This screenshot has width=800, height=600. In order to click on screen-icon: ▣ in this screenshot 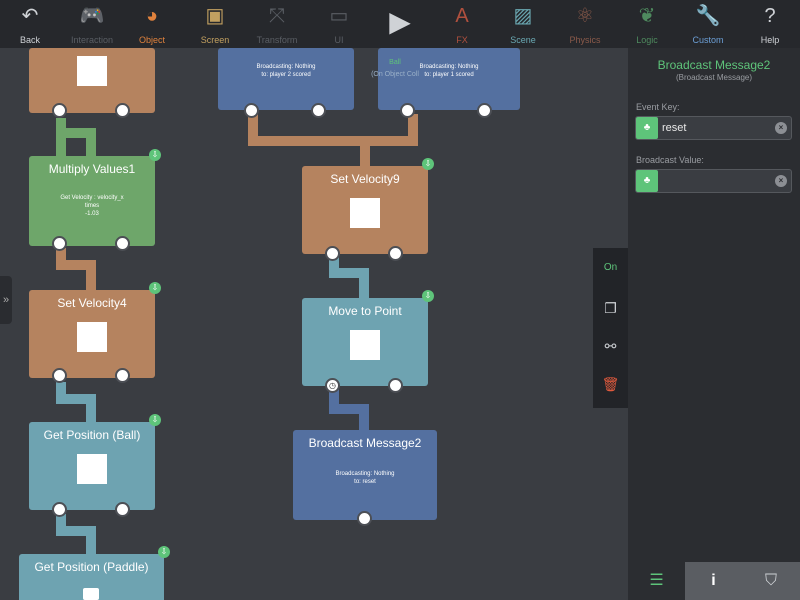, I will do `click(215, 16)`.